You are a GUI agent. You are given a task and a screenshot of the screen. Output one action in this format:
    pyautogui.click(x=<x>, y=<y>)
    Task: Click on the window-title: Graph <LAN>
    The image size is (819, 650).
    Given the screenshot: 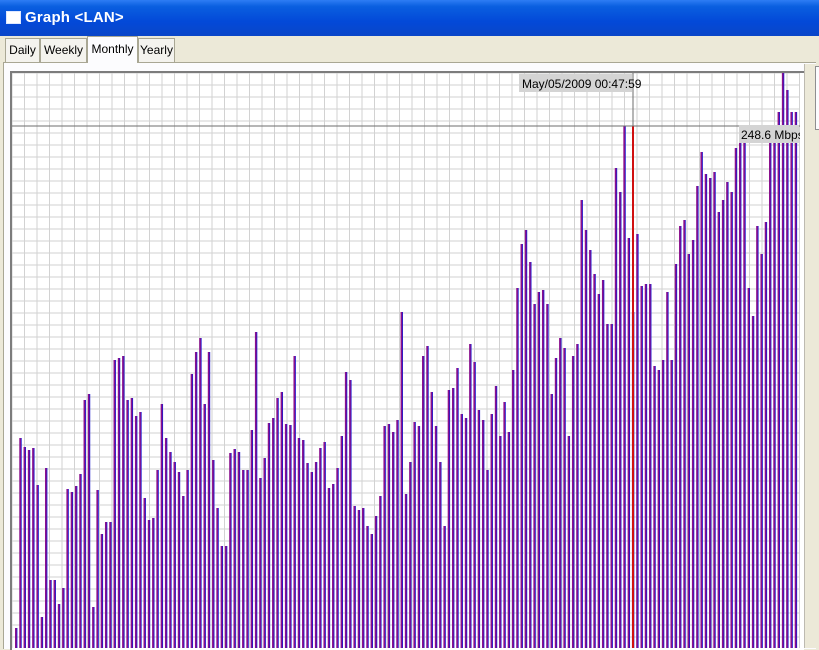 What is the action you would take?
    pyautogui.click(x=74, y=17)
    